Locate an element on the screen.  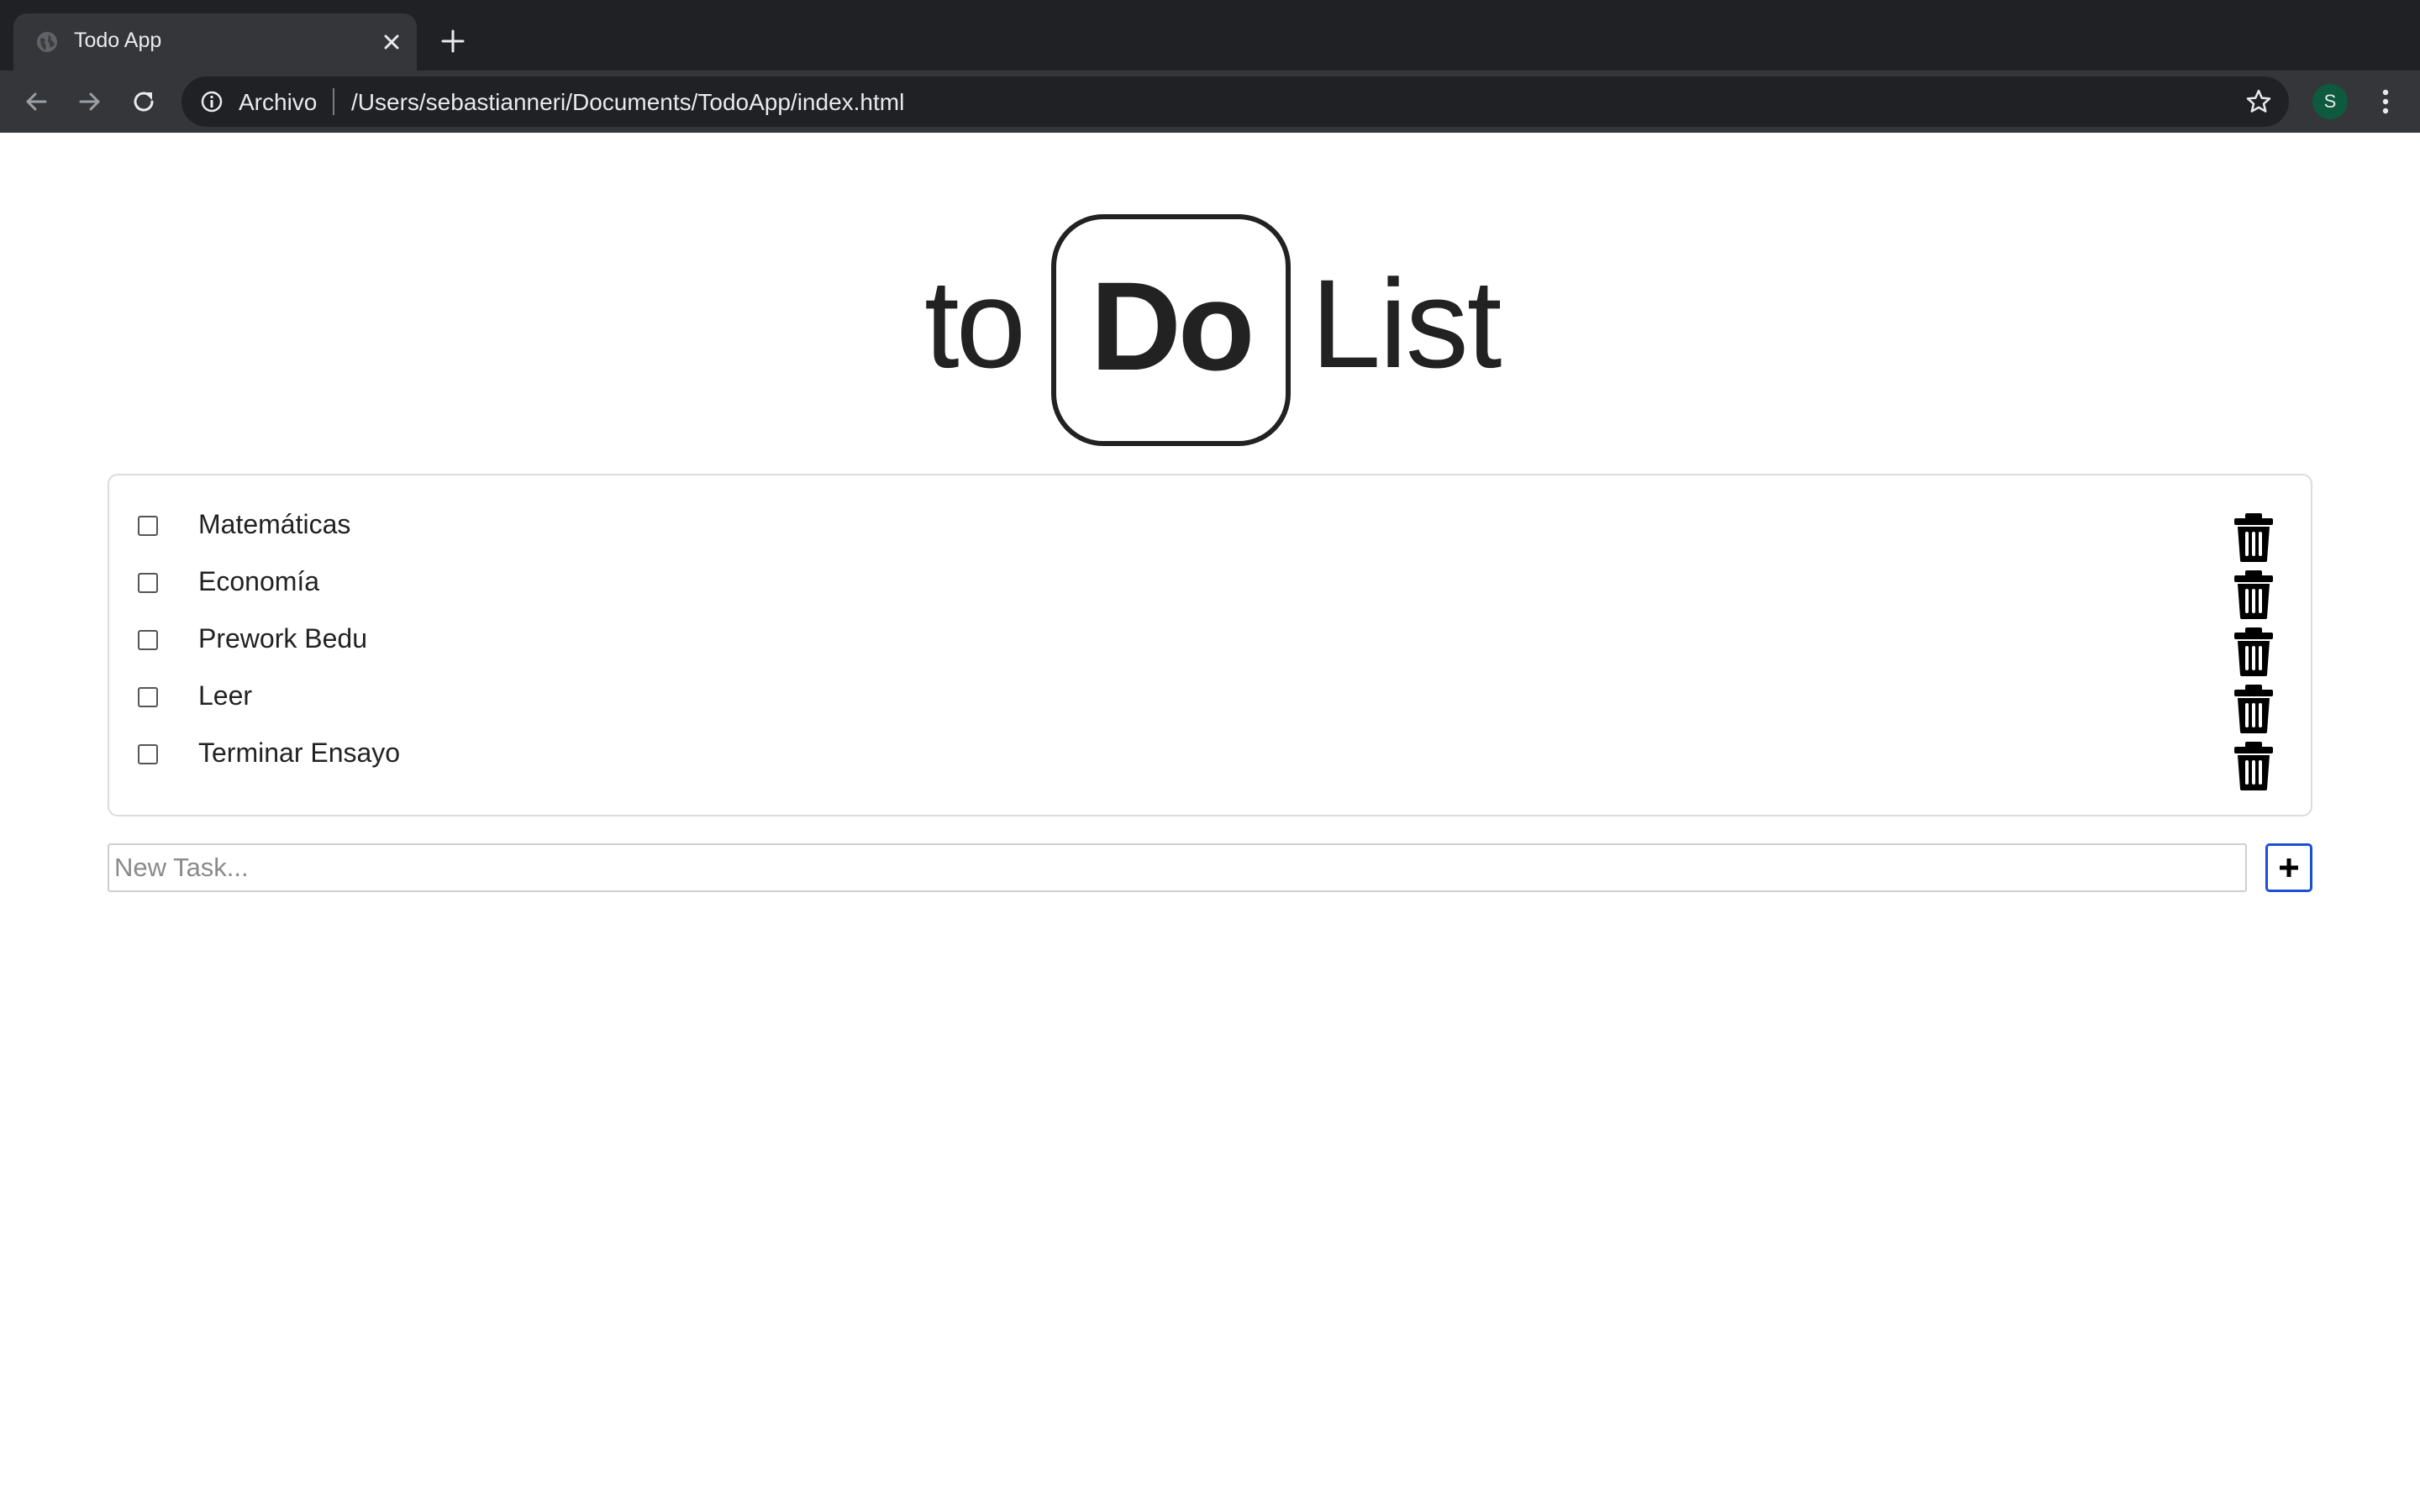
info-icon is located at coordinates (212, 101).